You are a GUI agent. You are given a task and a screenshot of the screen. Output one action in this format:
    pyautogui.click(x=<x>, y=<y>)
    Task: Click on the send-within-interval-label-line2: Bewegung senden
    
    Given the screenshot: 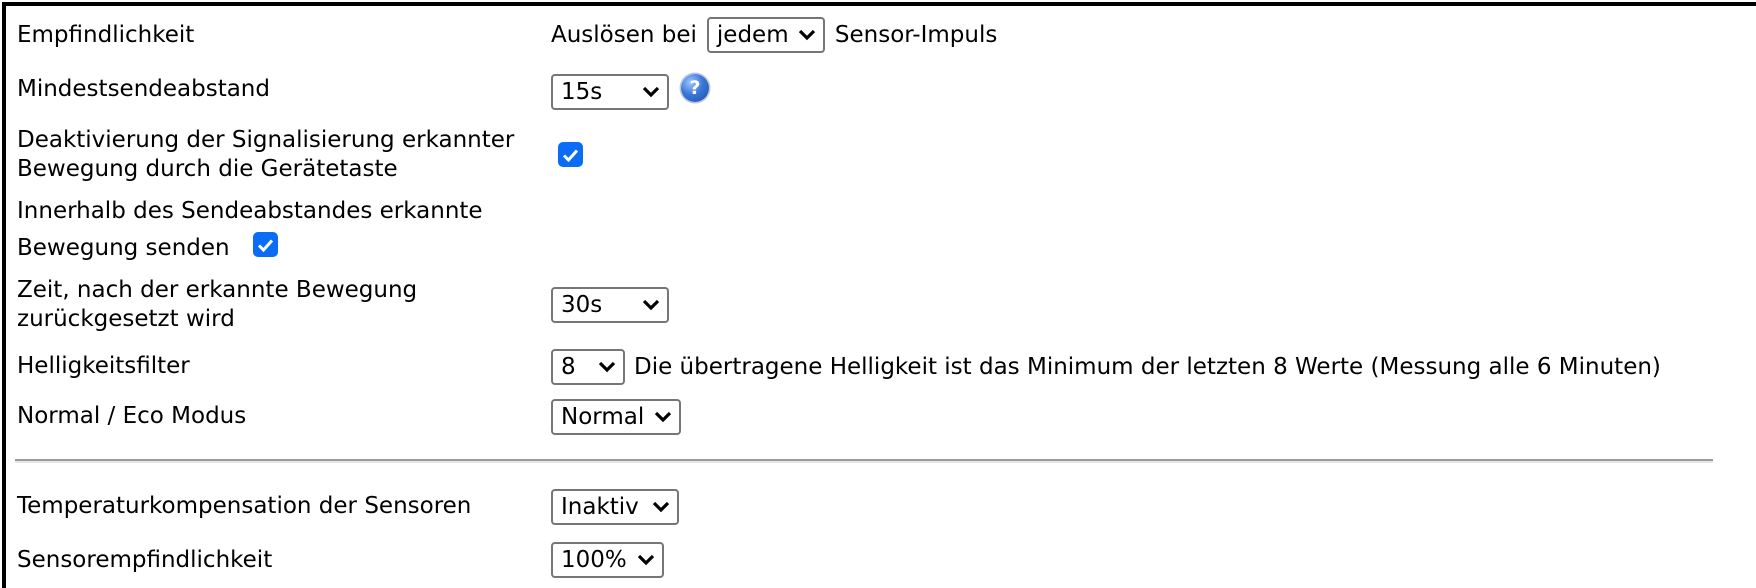 What is the action you would take?
    pyautogui.click(x=123, y=248)
    